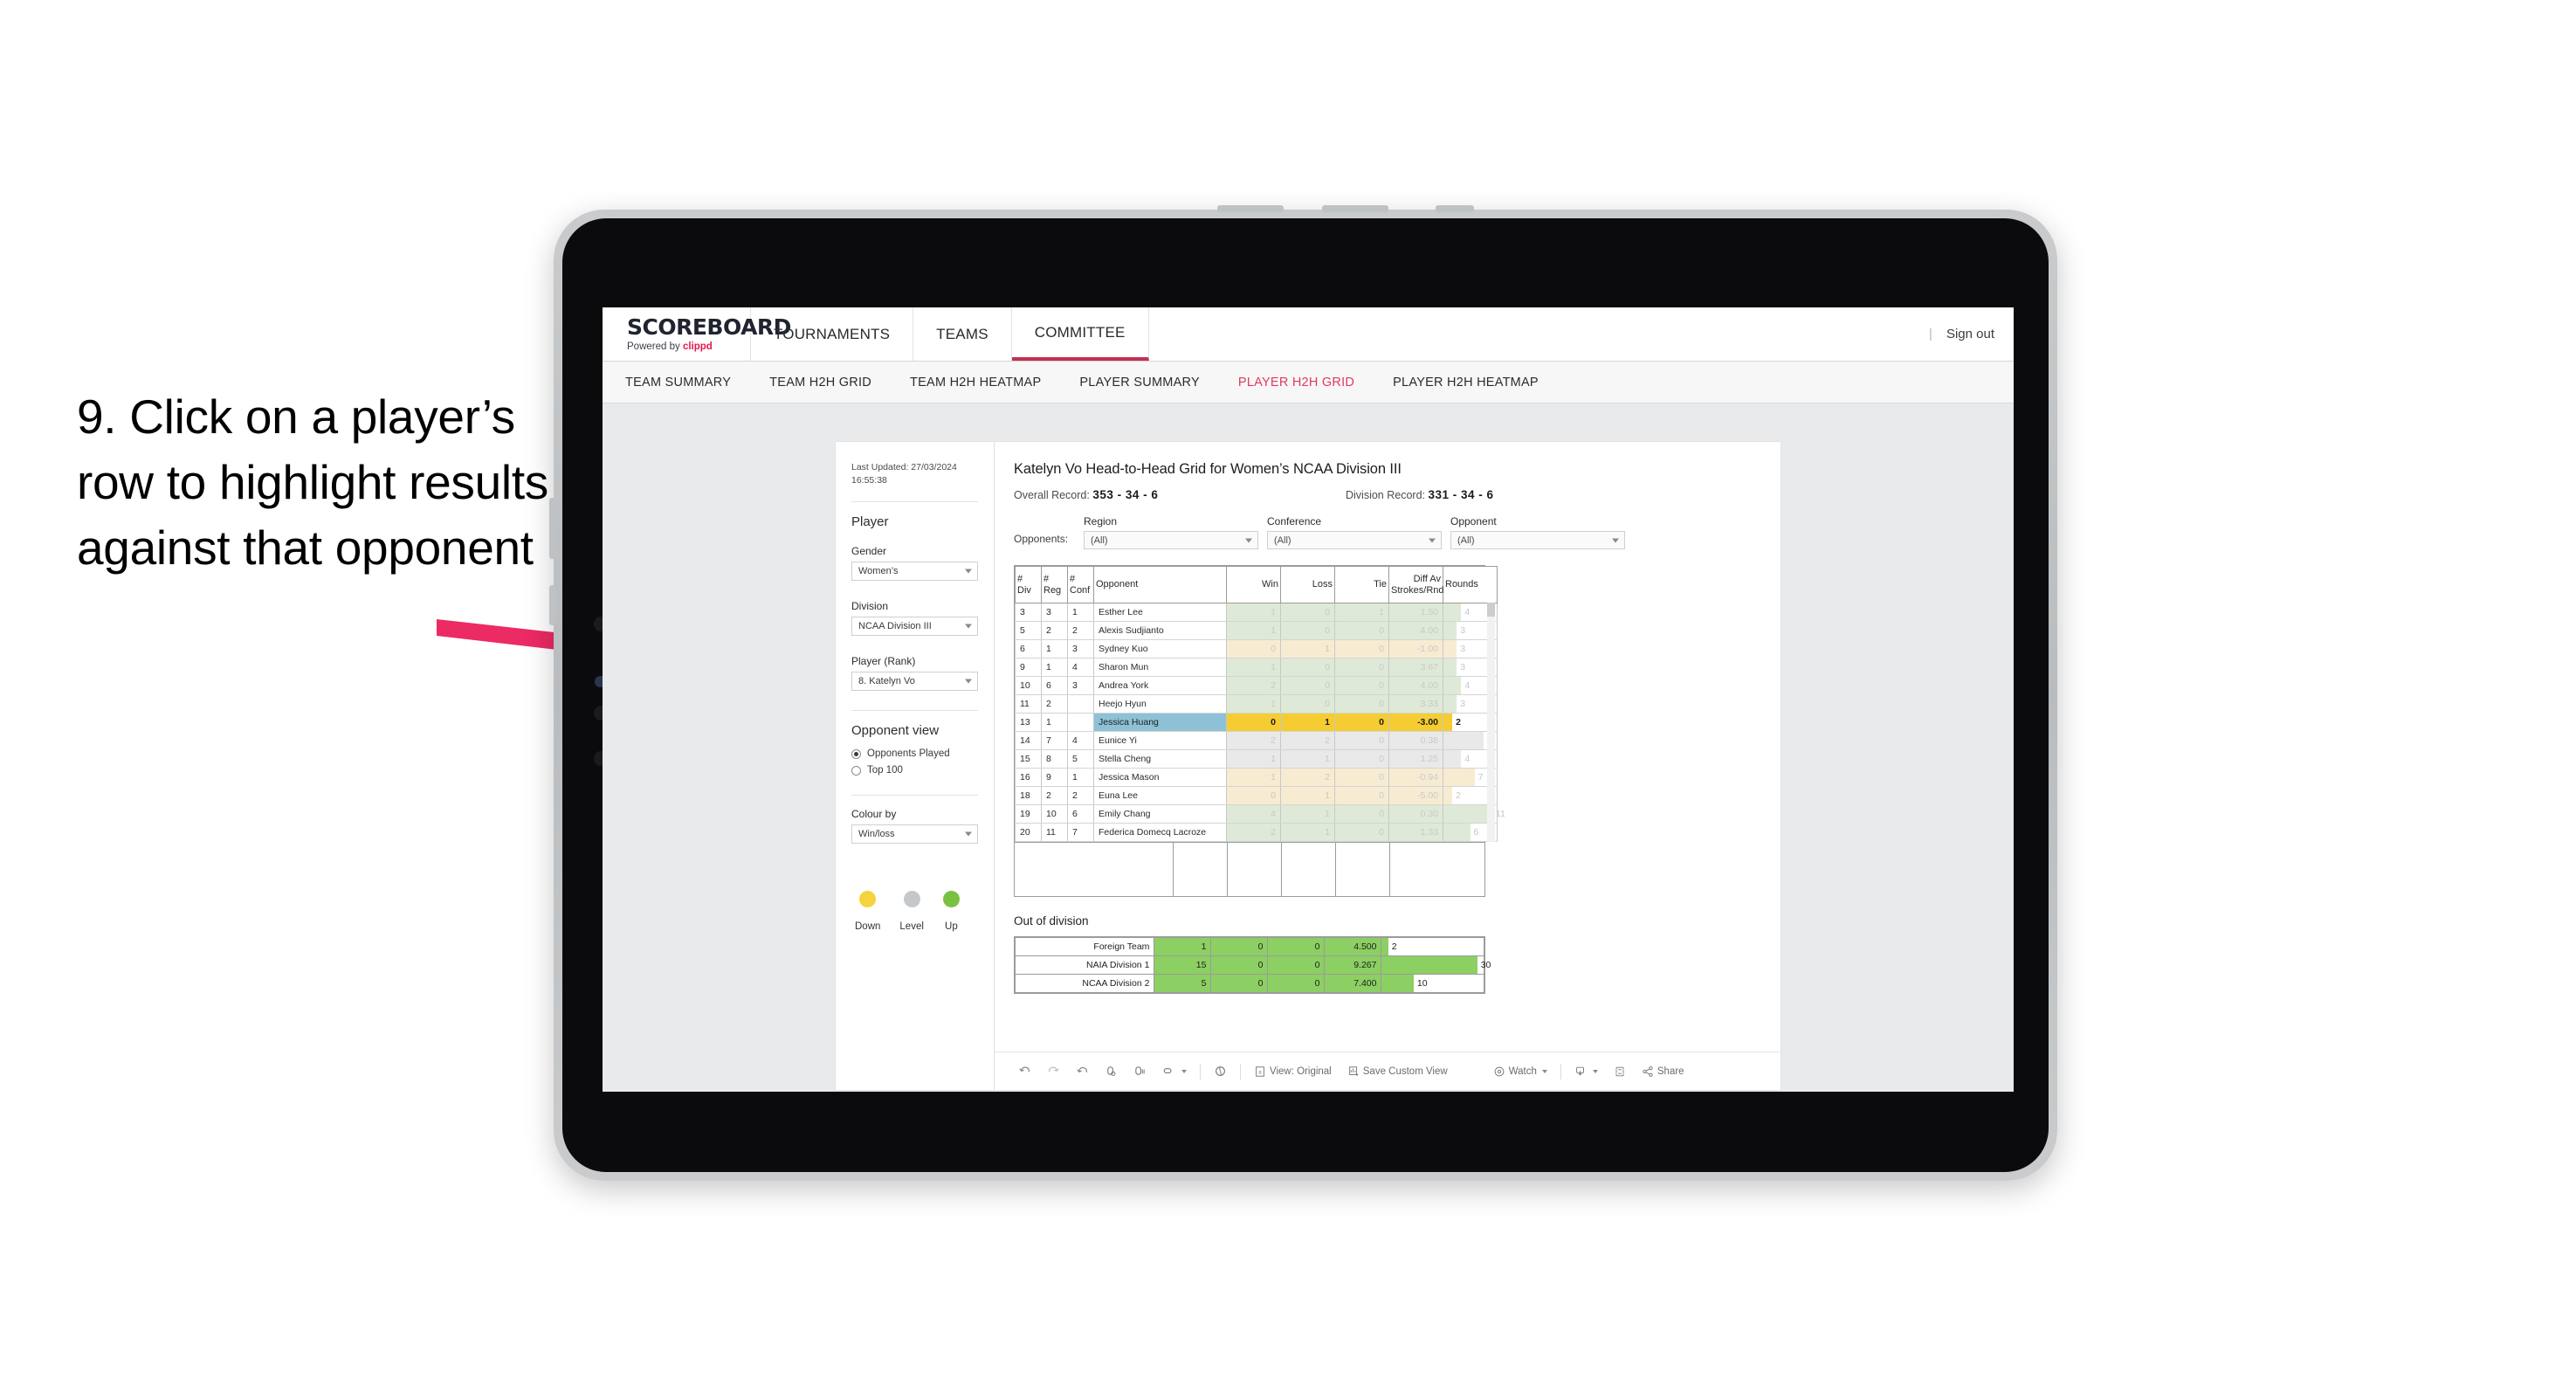 This screenshot has height=1386, width=2576. I want to click on cell-diff: 4.00, so click(1415, 685).